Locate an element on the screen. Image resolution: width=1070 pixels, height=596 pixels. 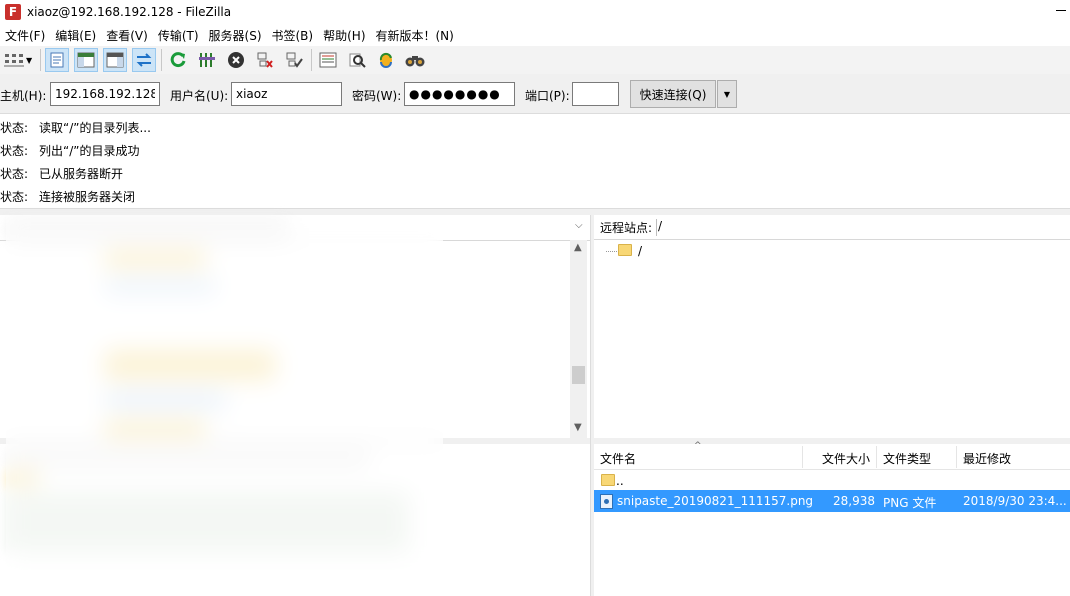
refresh-icon is located at coordinates (178, 60).